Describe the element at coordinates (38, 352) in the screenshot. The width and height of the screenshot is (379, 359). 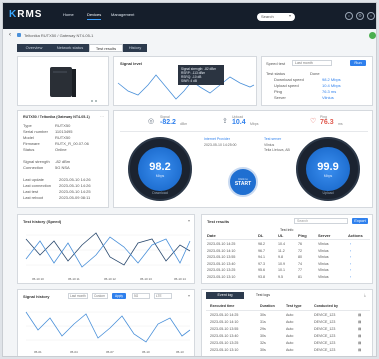
I see `x-tick: 05-01` at that location.